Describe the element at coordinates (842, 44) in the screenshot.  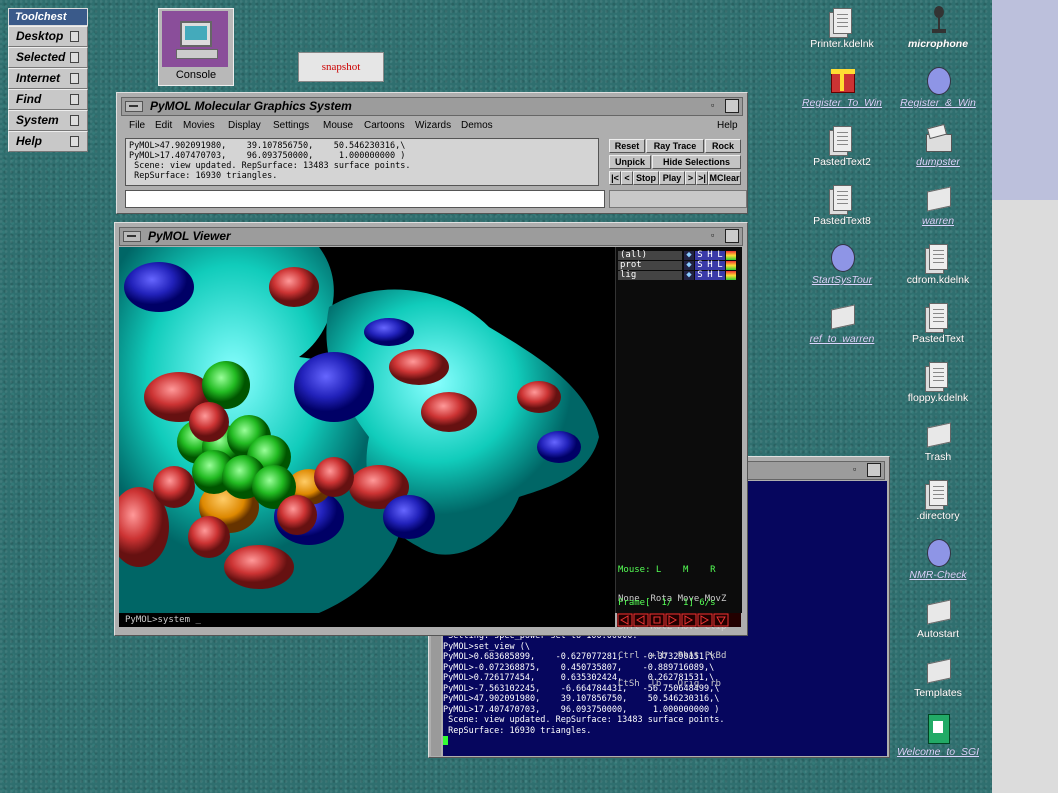
I see `desktop-icon-label: Printer.kdelnk` at that location.